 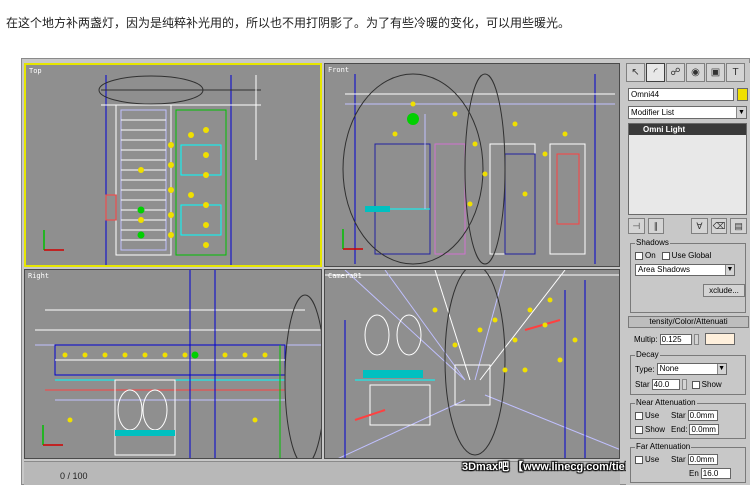 I want to click on near-show-row: Show End: 0.0mm, so click(x=677, y=429).